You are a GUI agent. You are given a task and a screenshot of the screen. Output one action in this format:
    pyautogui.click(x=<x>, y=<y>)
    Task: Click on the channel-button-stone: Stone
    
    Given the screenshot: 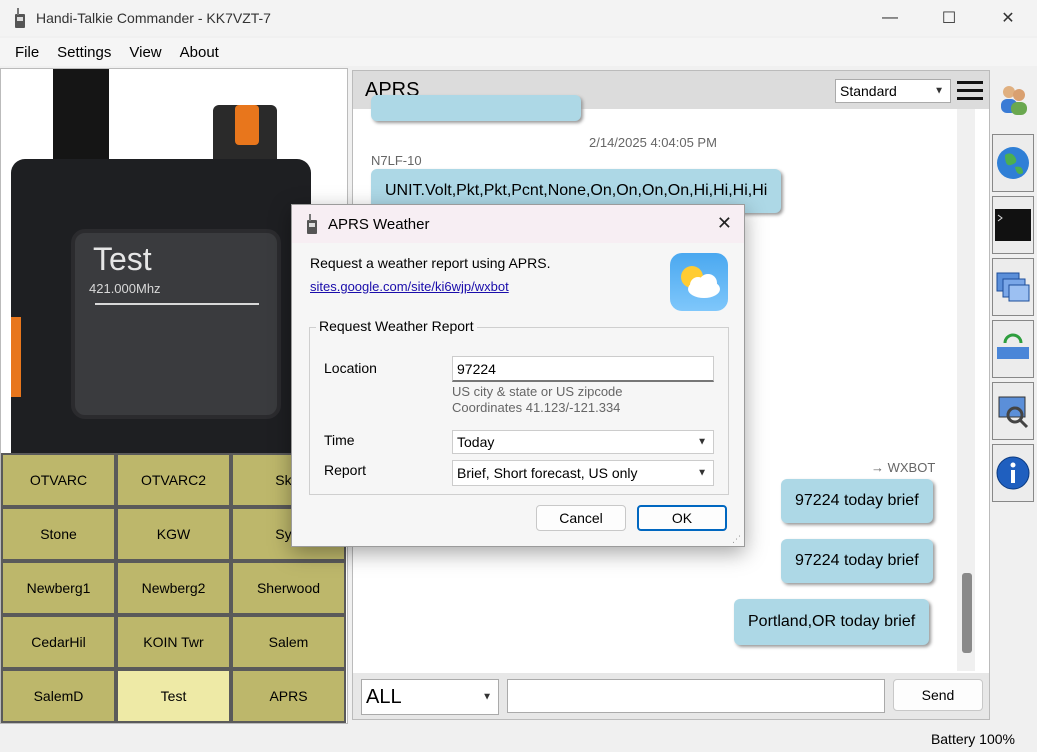 What is the action you would take?
    pyautogui.click(x=58, y=534)
    